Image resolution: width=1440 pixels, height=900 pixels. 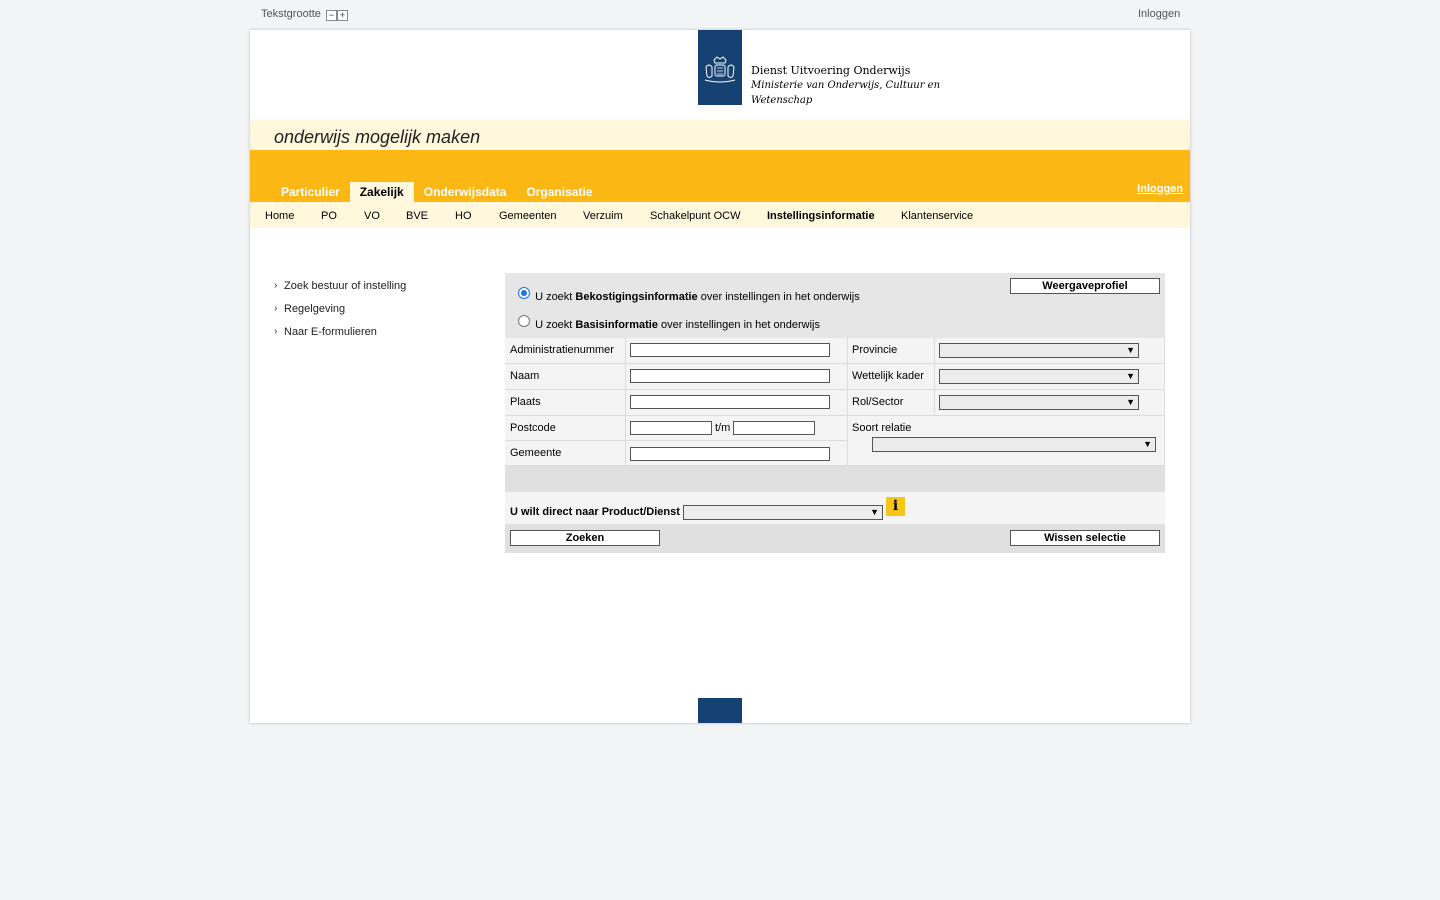 I want to click on sidebar-item-e-formulieren: › Naar E-formulieren, so click(x=340, y=337).